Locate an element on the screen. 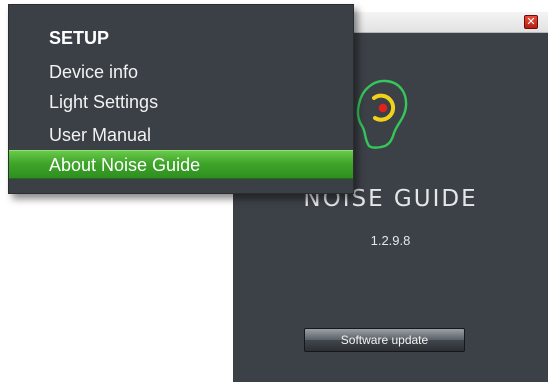 The width and height of the screenshot is (548, 382). menu-item-light-settings: Light Settings is located at coordinates (181, 102).